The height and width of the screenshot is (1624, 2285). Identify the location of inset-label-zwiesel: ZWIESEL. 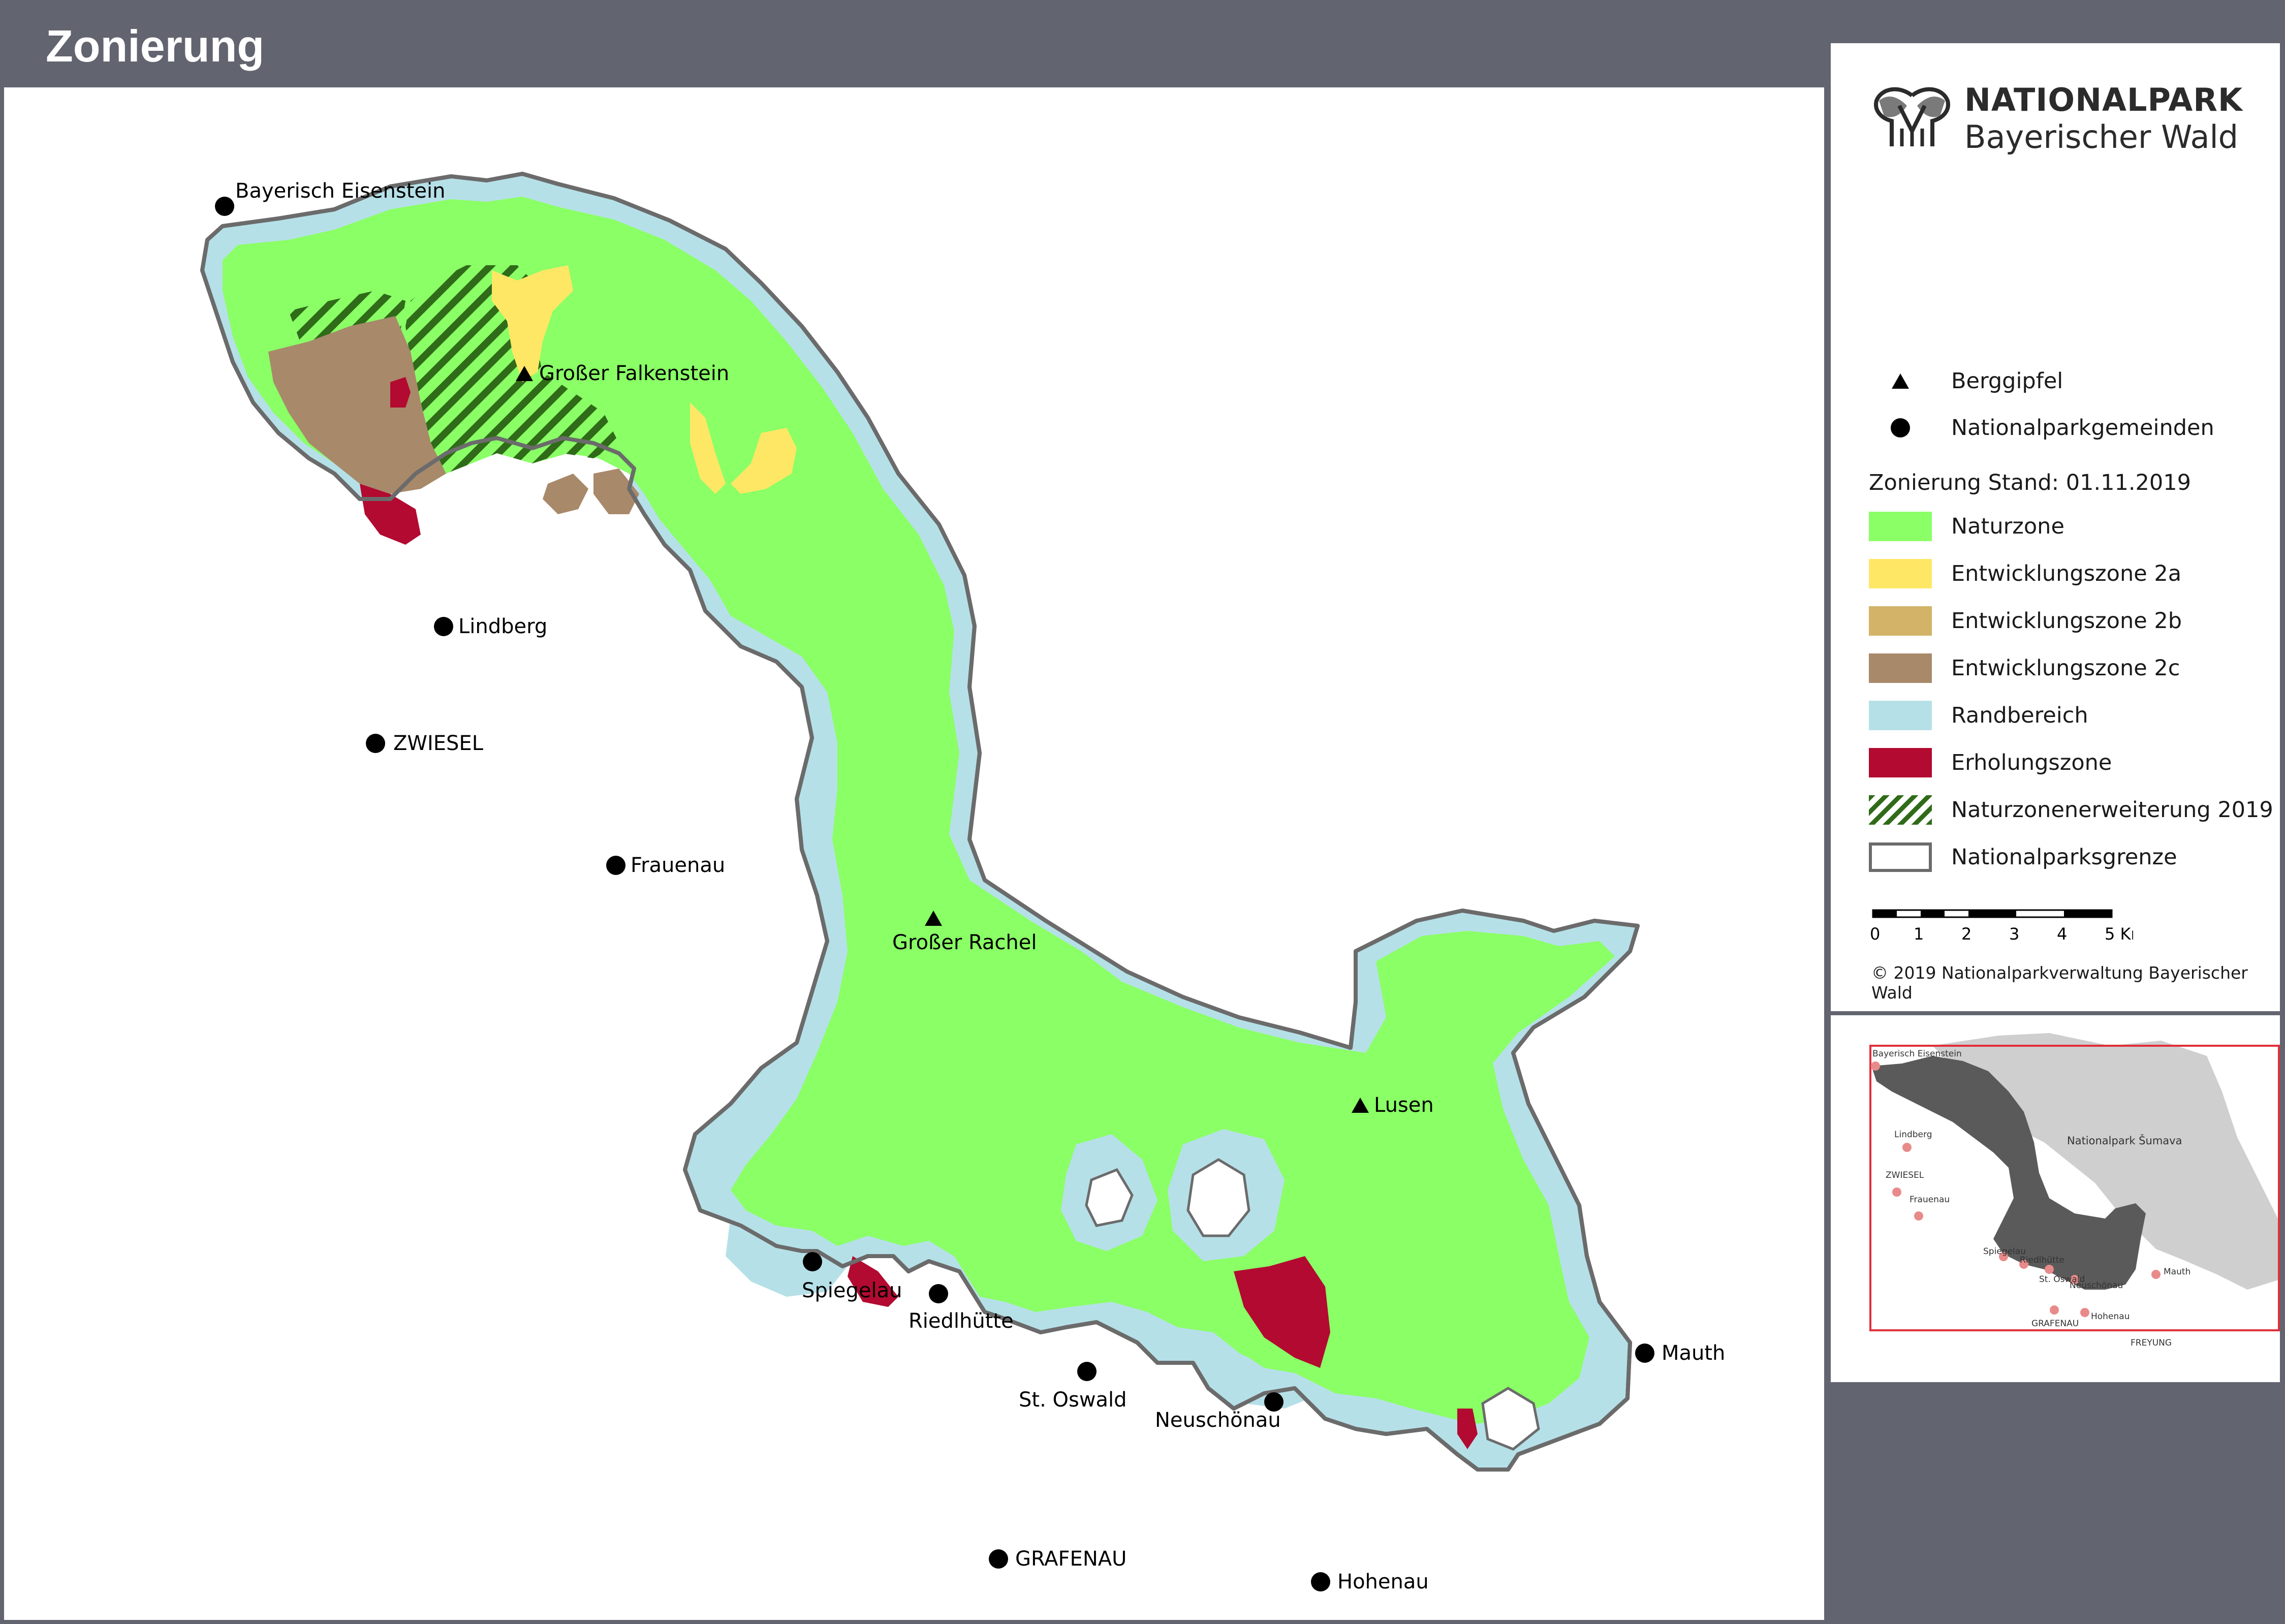
(1905, 1175).